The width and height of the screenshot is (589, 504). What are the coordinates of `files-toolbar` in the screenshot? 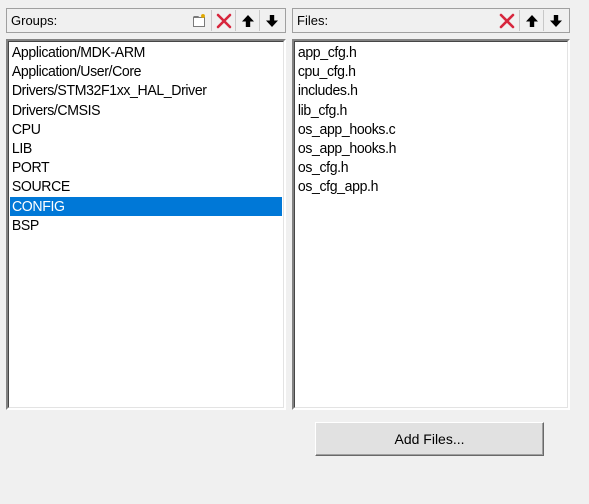 It's located at (531, 20).